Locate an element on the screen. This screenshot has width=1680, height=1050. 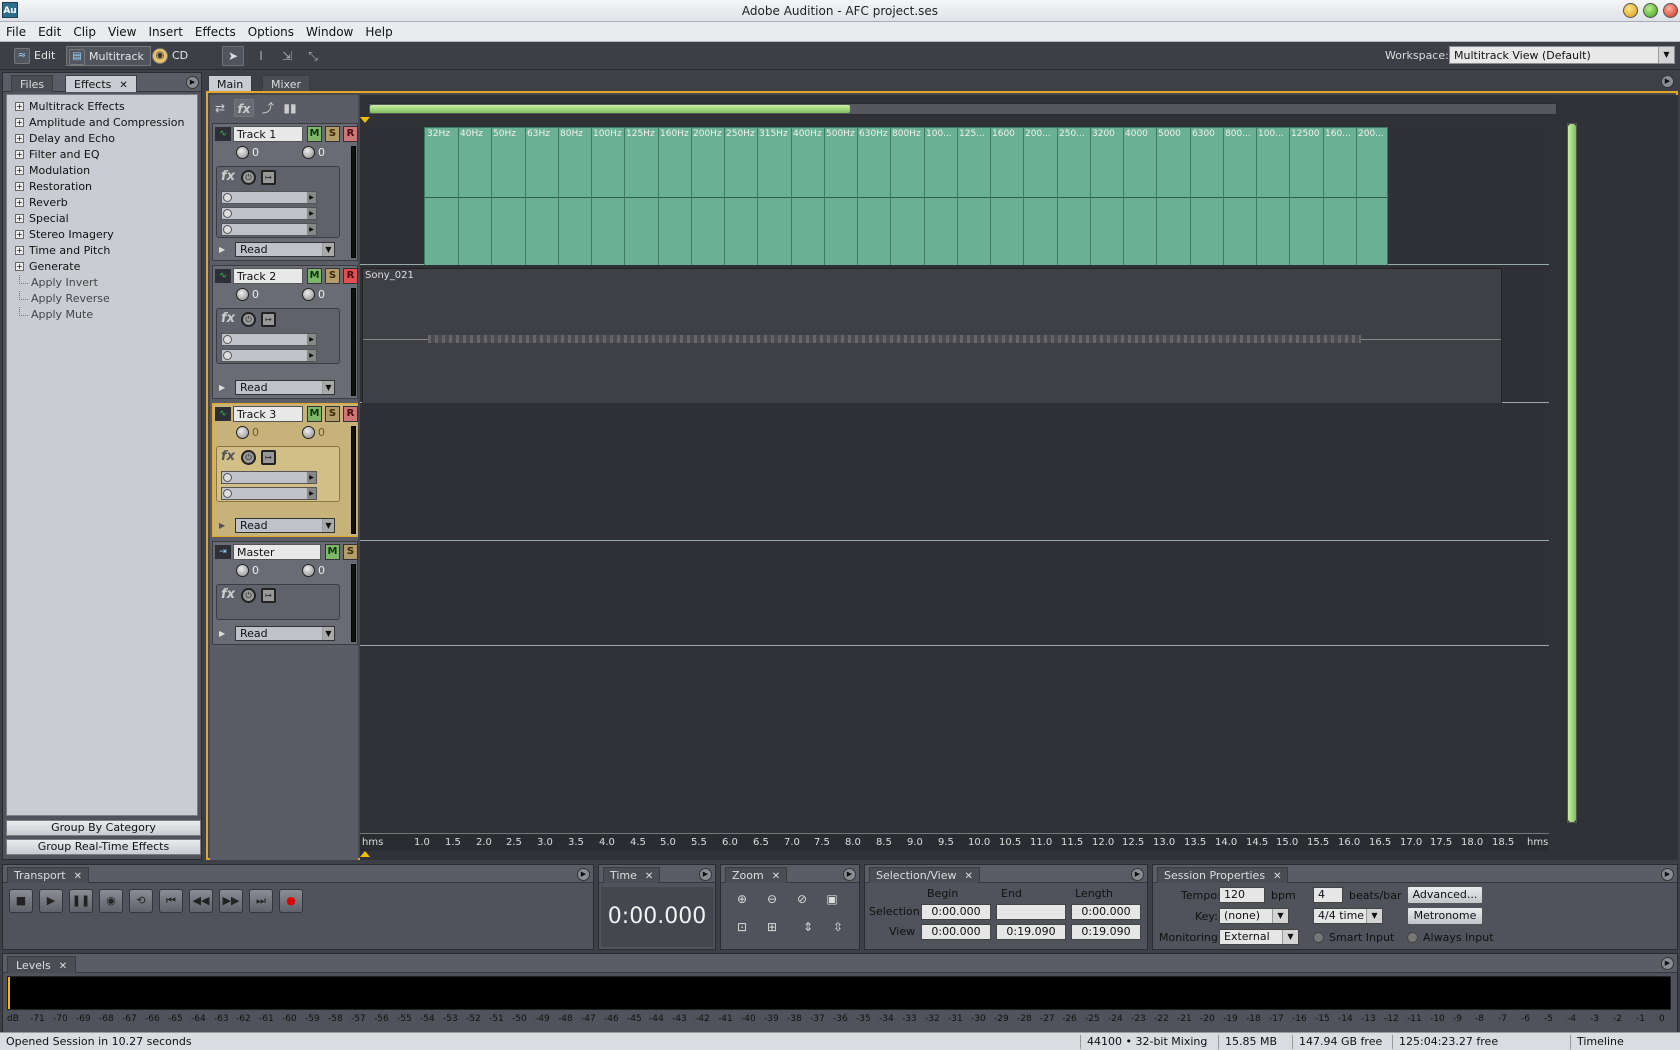
always-input-radio is located at coordinates (1412, 937).